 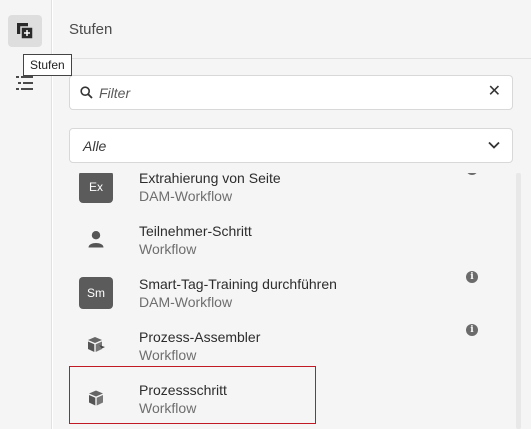 I want to click on scrollbar, so click(x=519, y=301).